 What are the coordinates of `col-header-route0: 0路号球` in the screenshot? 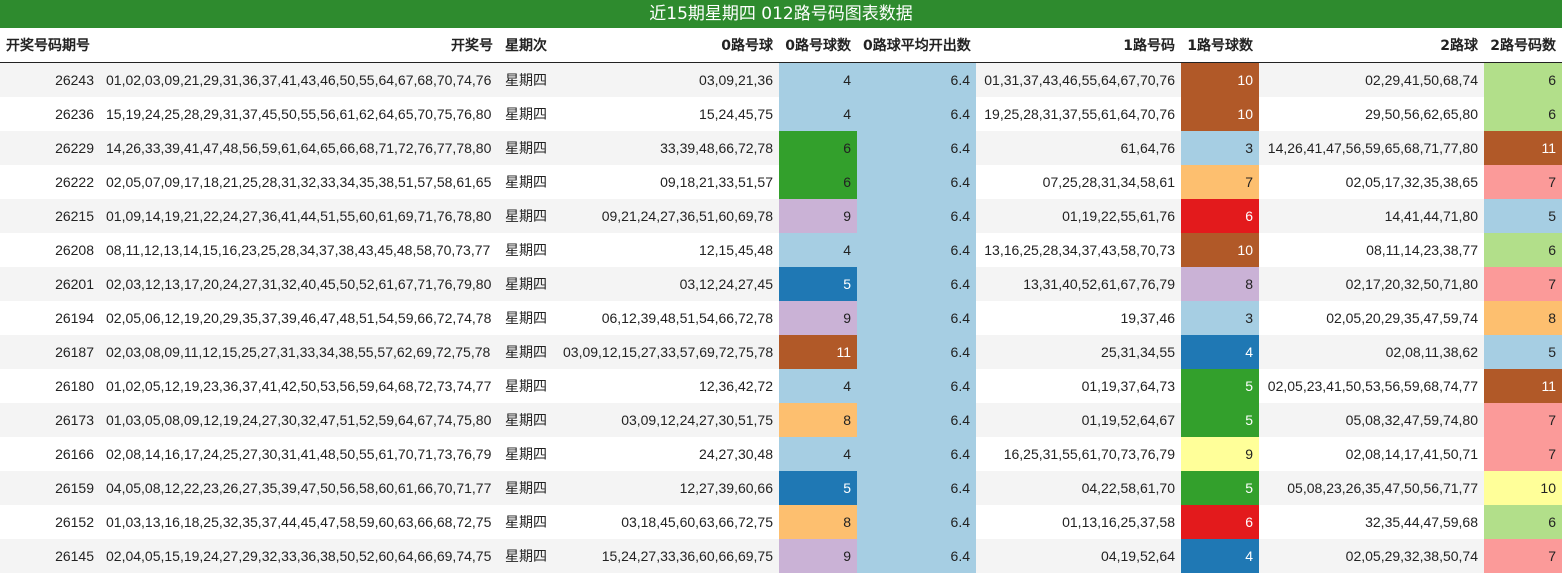 It's located at (668, 45).